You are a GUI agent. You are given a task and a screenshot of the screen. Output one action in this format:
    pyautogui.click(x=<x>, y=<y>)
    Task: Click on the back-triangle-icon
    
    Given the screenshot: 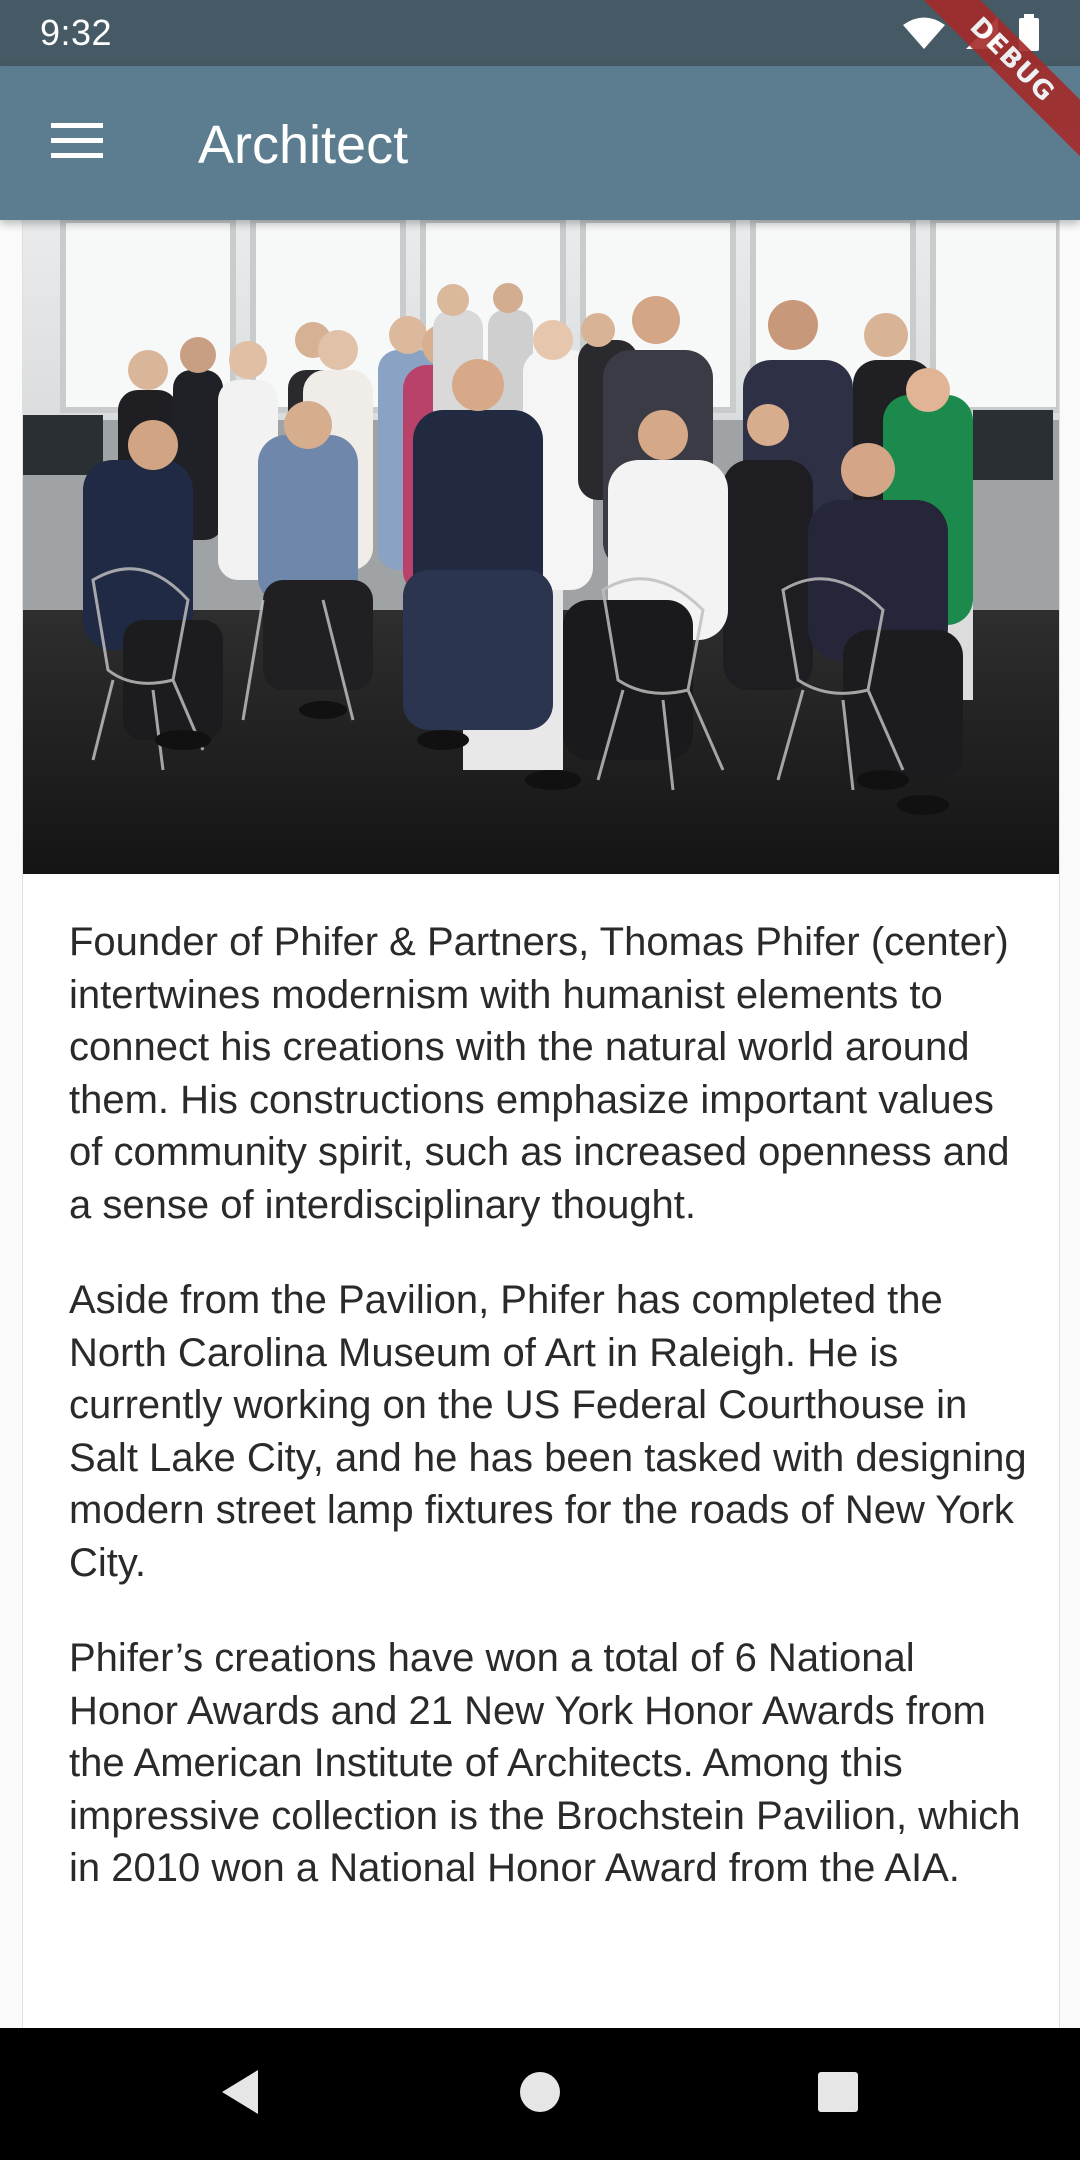 What is the action you would take?
    pyautogui.click(x=240, y=2094)
    